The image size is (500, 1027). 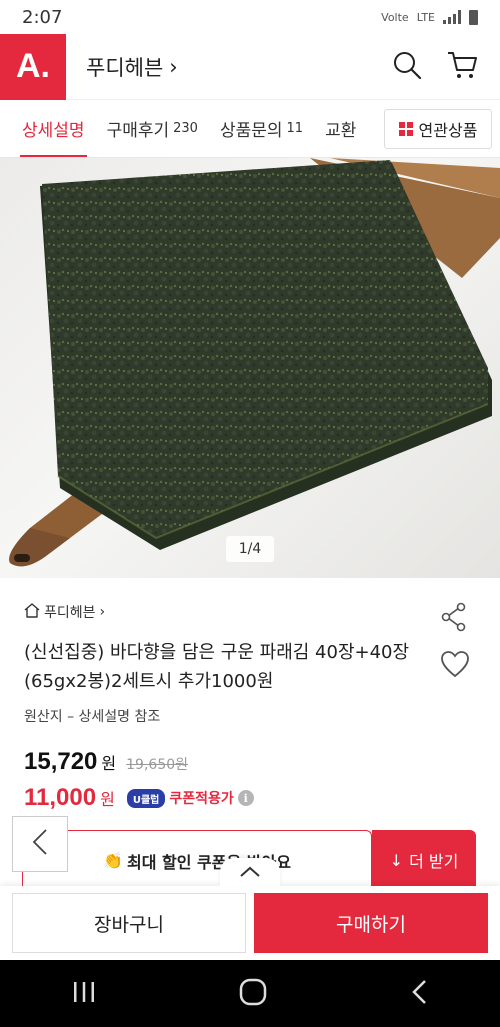 What do you see at coordinates (84, 994) in the screenshot?
I see `recent-apps-icon` at bounding box center [84, 994].